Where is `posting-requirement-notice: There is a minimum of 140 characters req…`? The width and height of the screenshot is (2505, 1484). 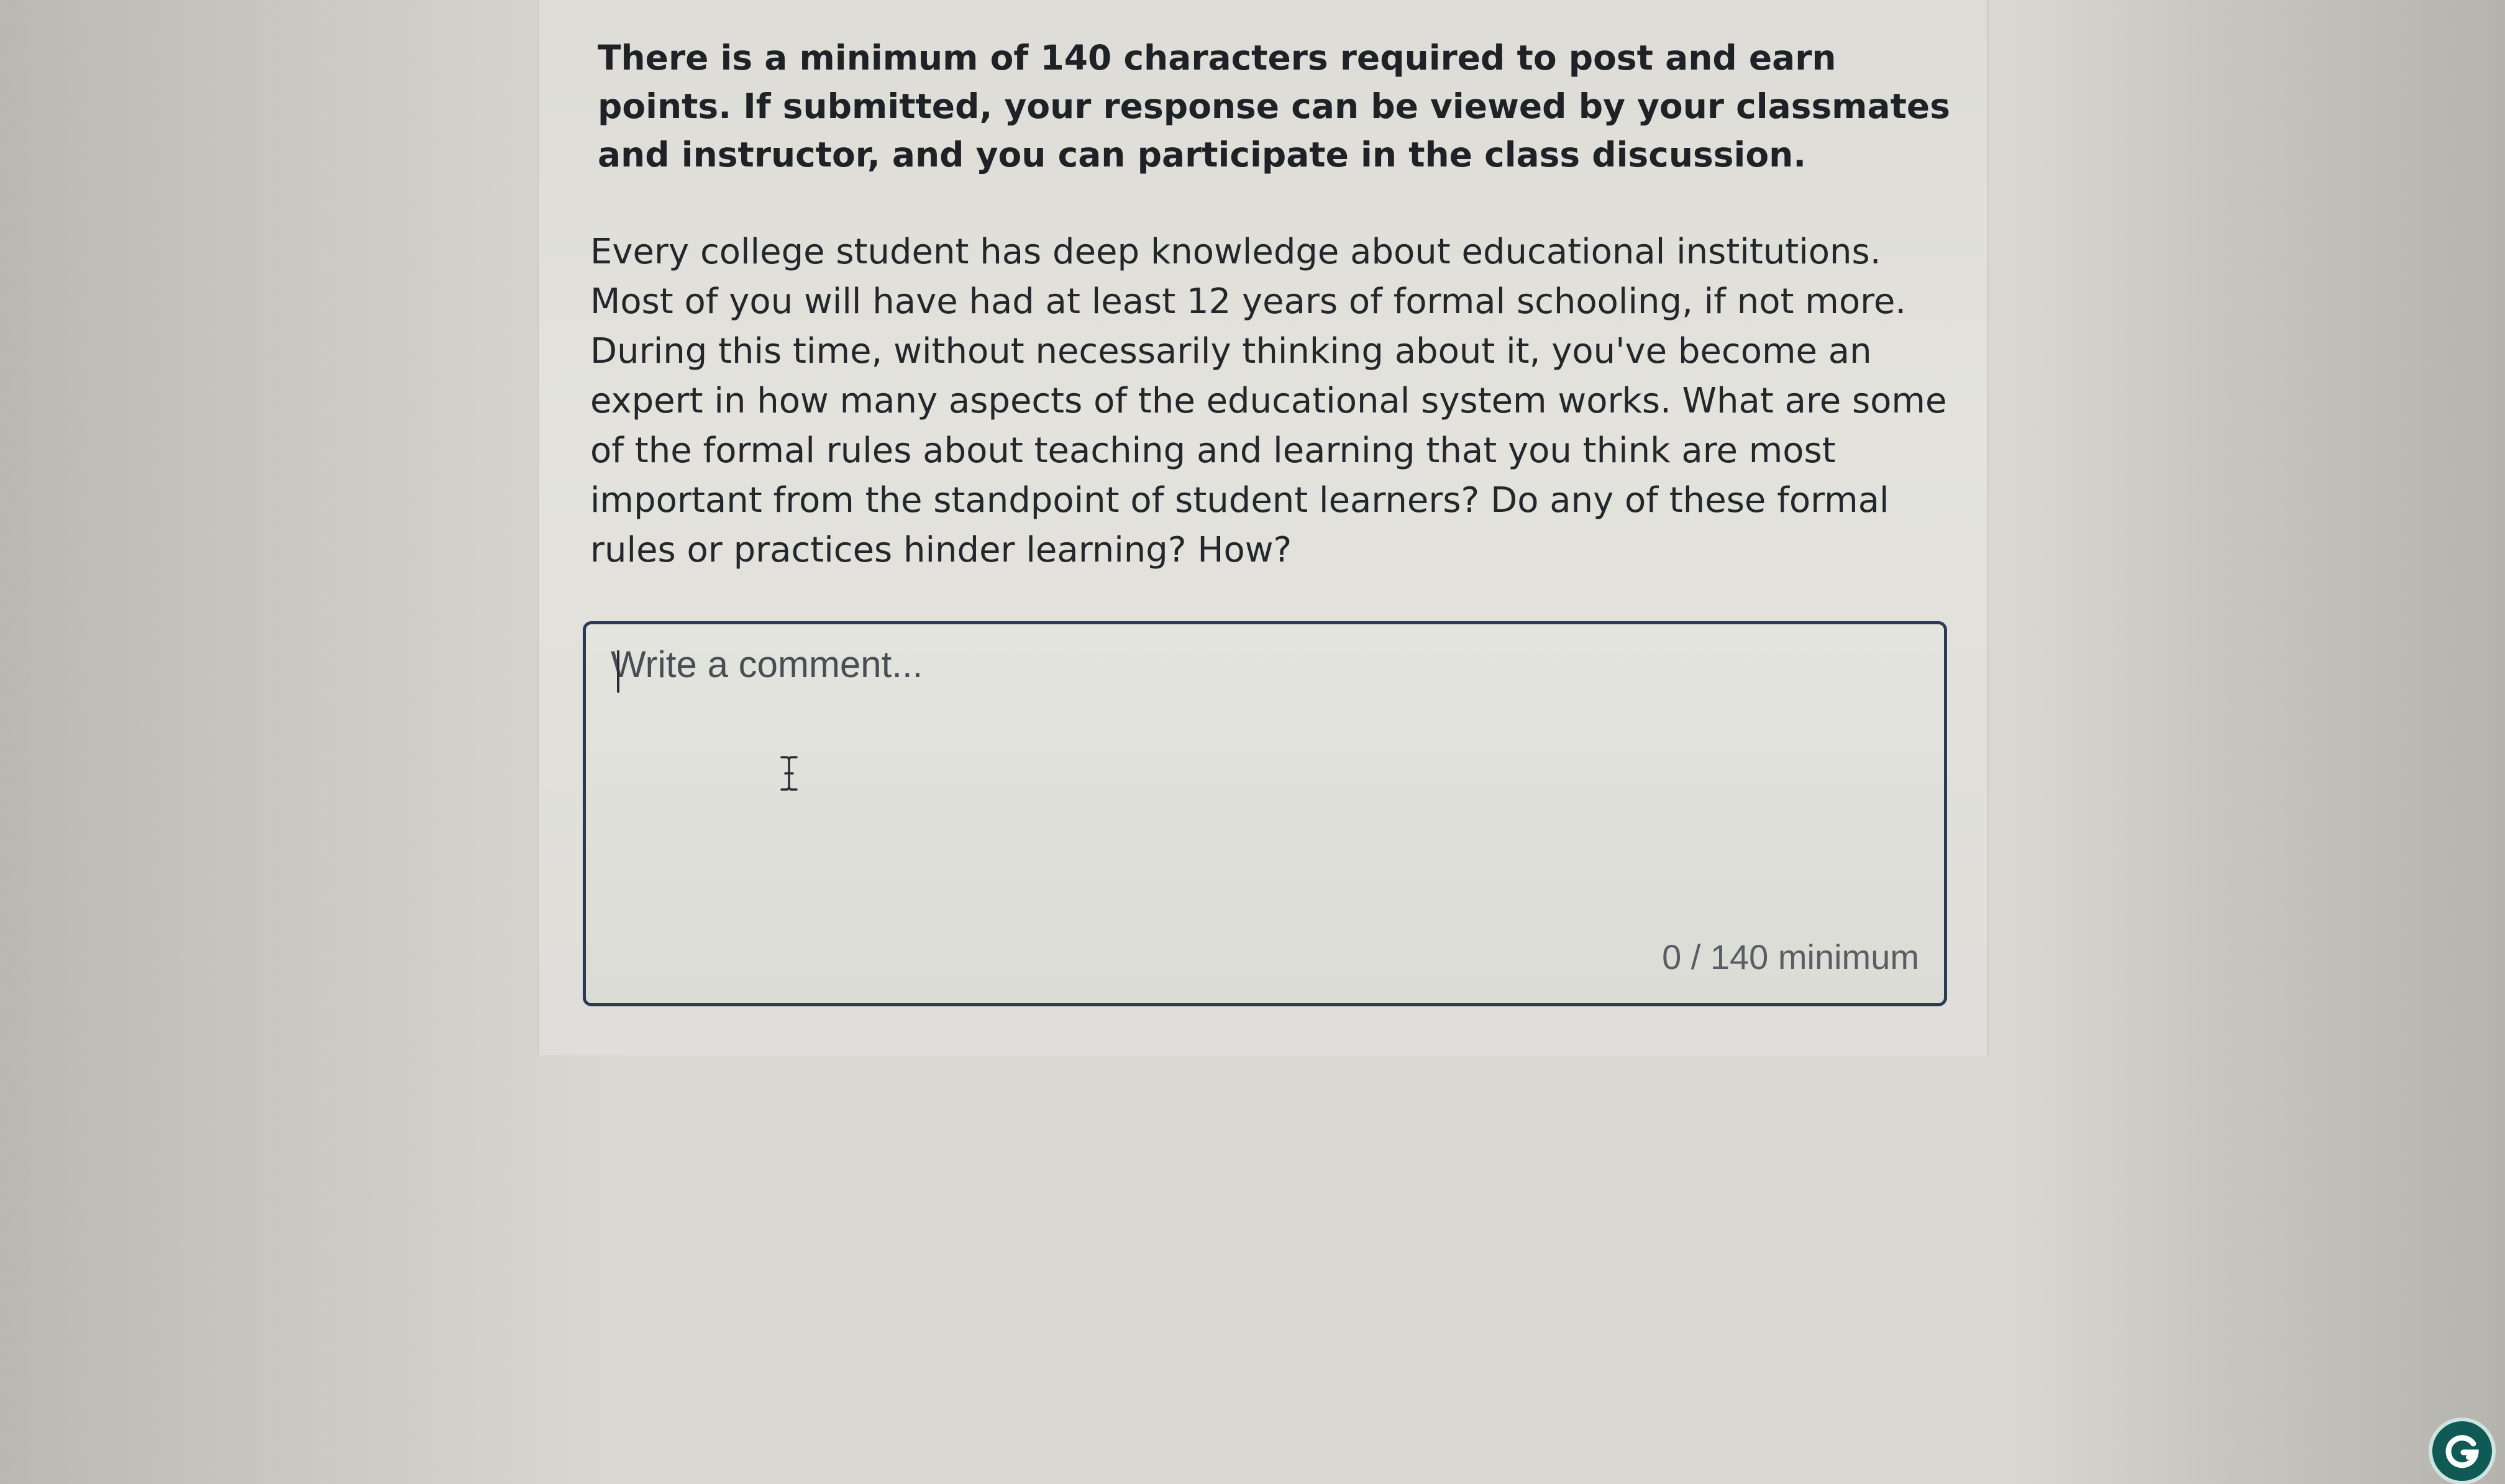 posting-requirement-notice: There is a minimum of 140 characters req… is located at coordinates (1274, 106).